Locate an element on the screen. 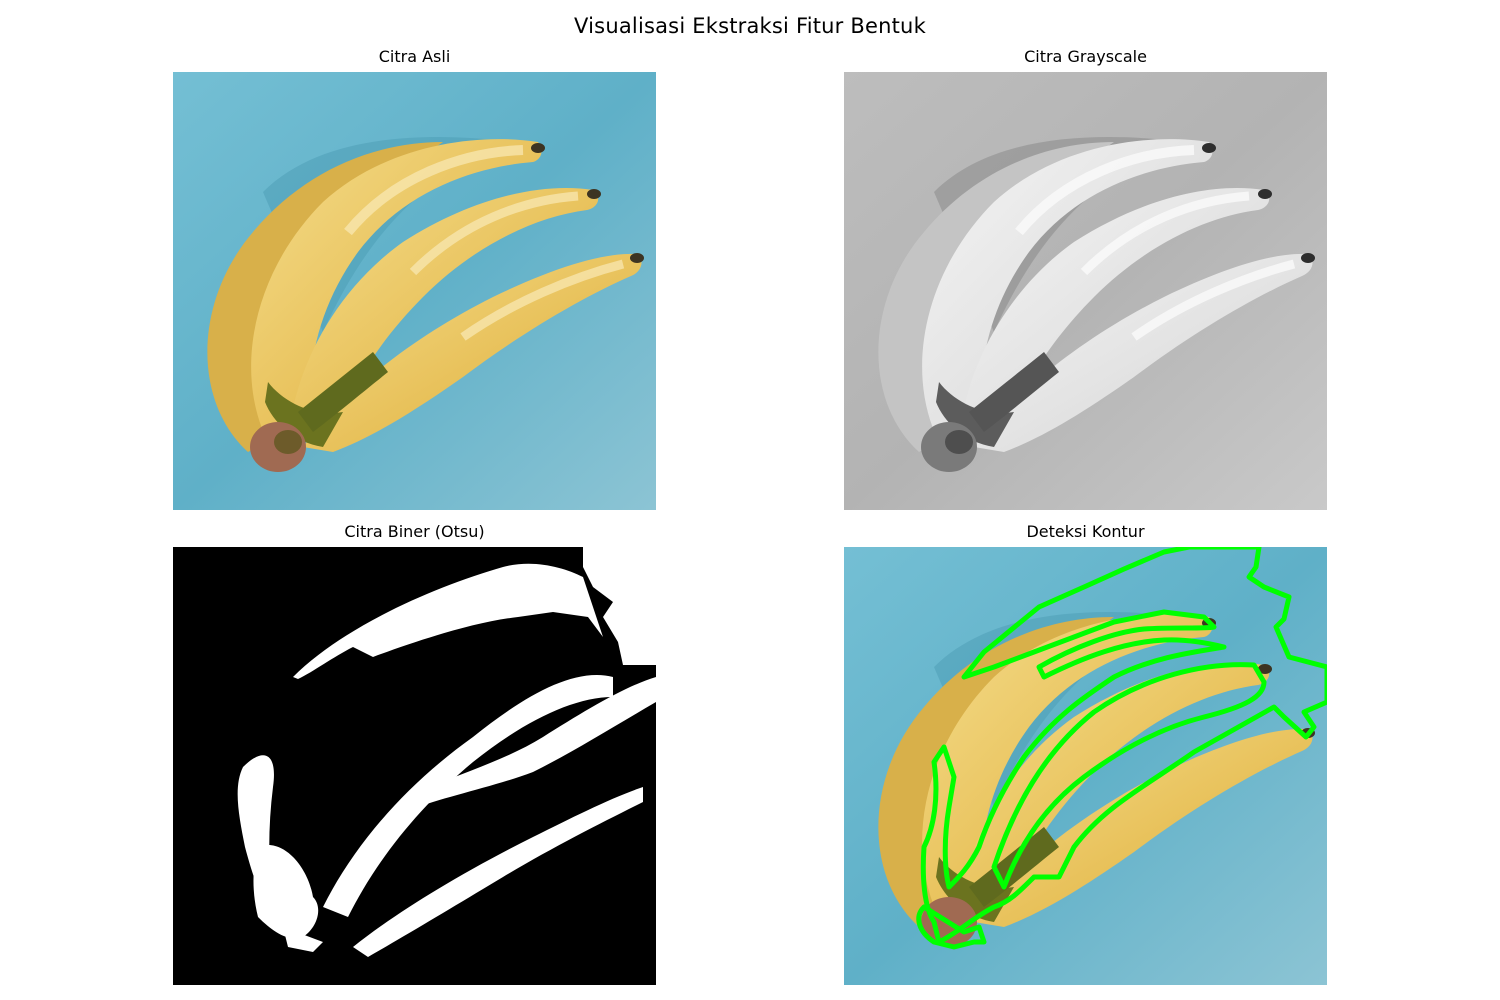 This screenshot has height=1000, width=1500. binary-image-panel is located at coordinates (414, 766).